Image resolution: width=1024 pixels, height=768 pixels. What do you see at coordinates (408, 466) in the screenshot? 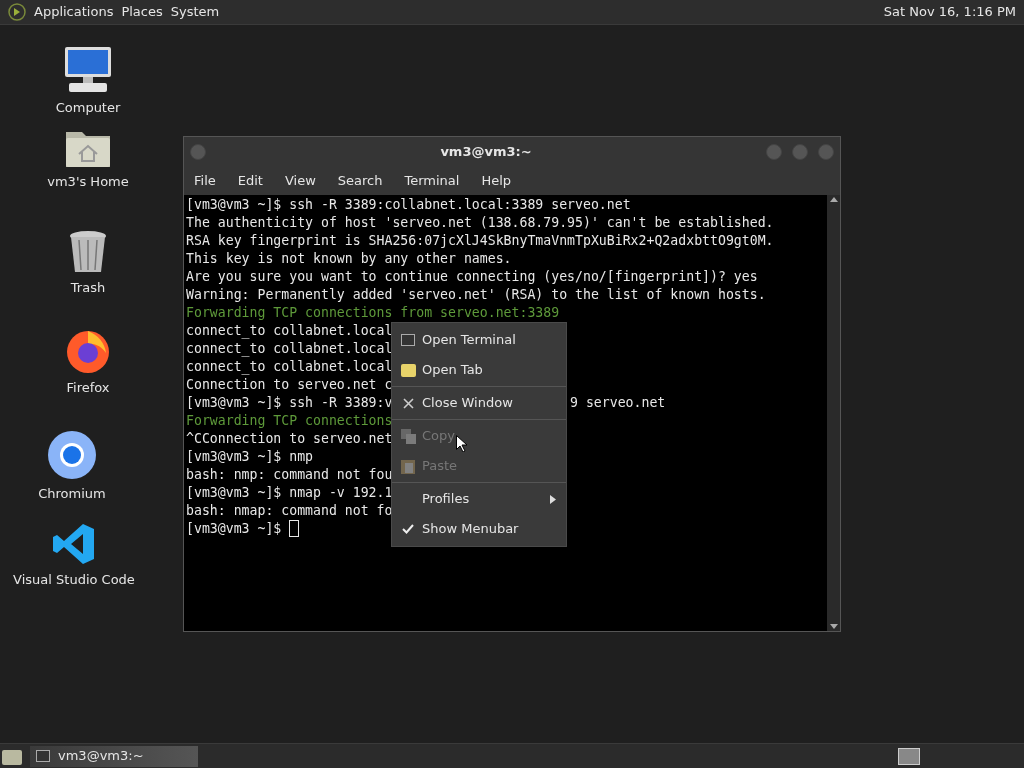
I see `paste-icon` at bounding box center [408, 466].